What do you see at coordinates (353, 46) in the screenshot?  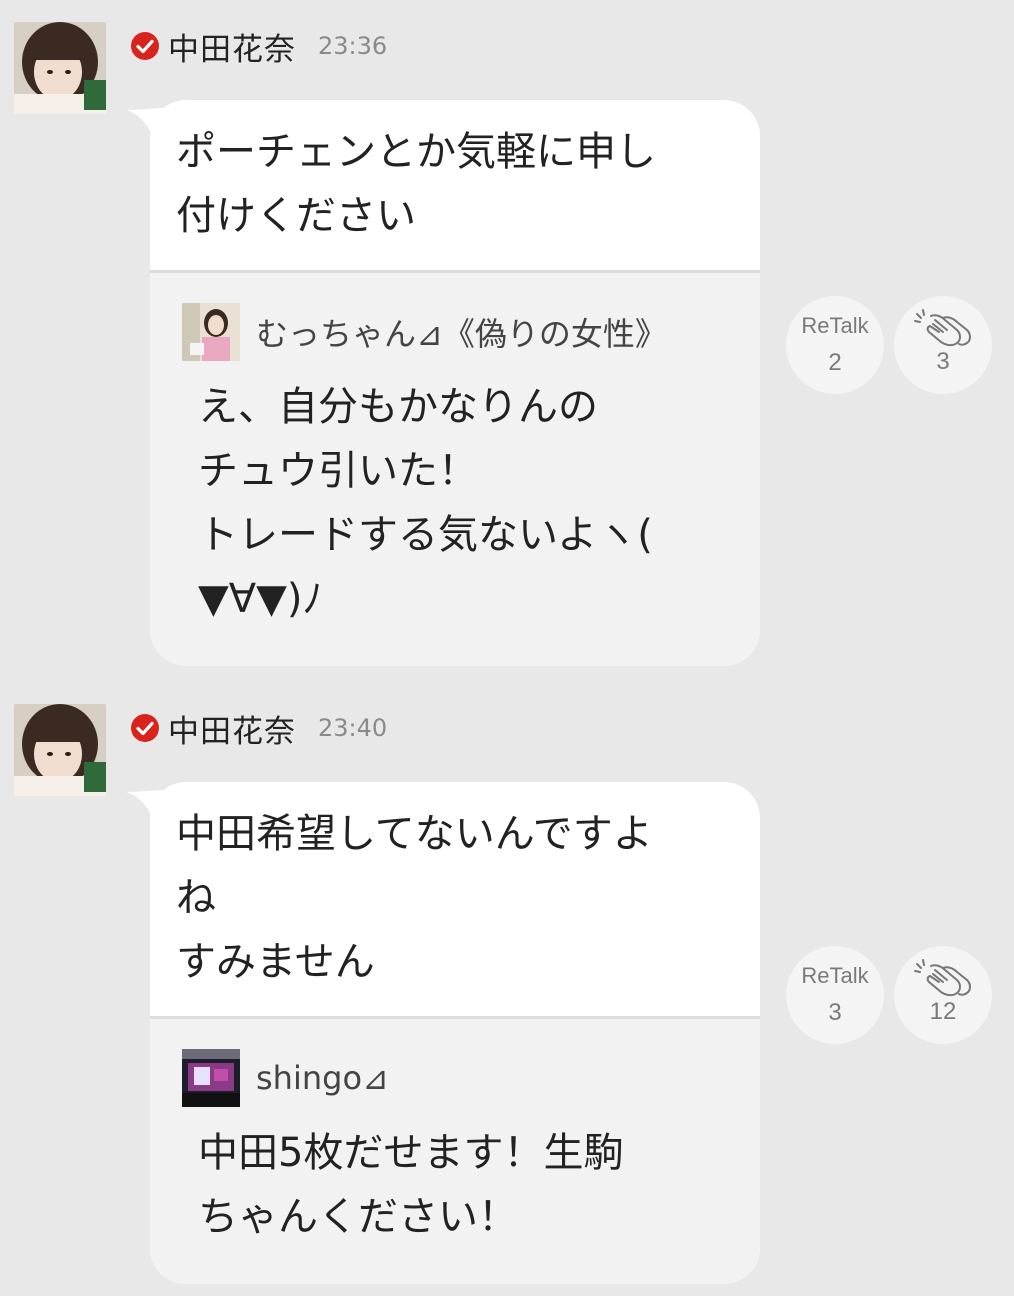 I see `timestamp: 23:36` at bounding box center [353, 46].